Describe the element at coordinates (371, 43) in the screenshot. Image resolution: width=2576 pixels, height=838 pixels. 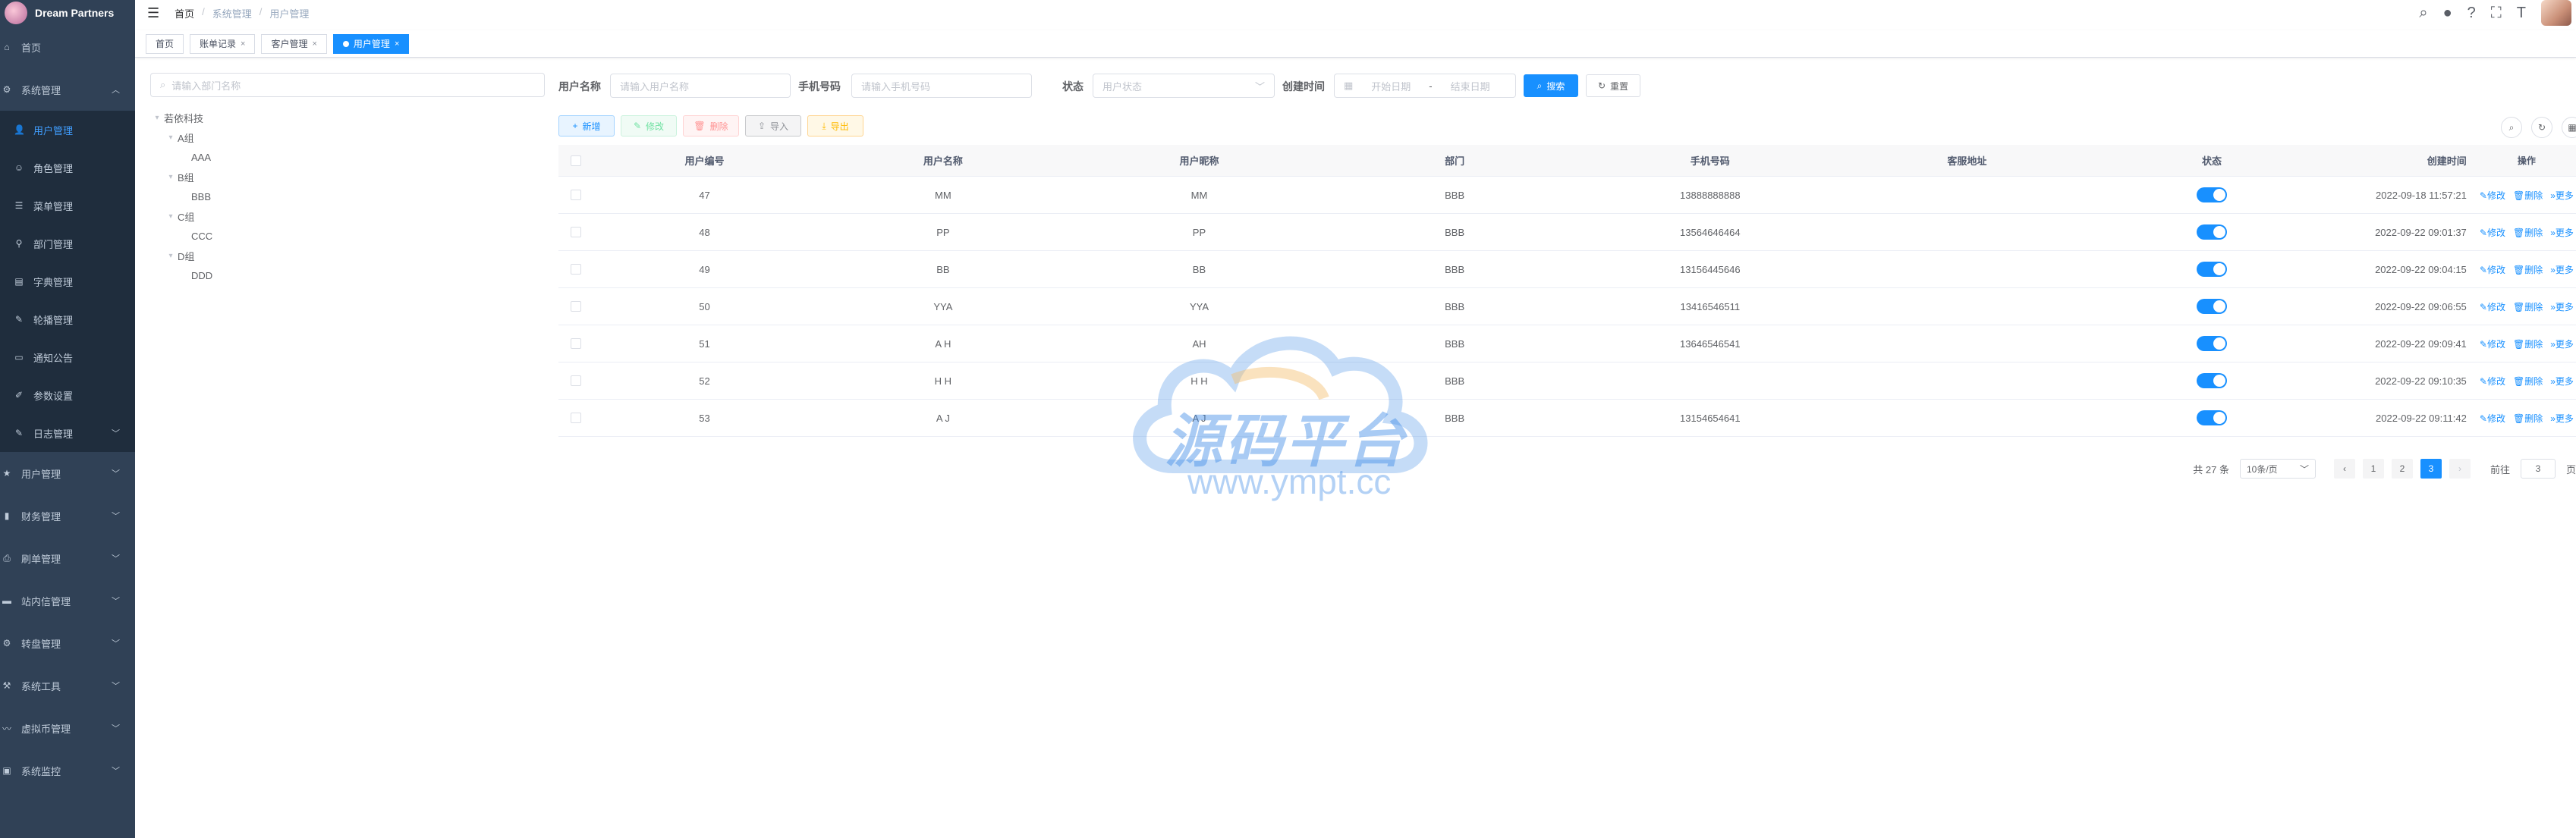
I see `tag-user-manage: 用户管理 ×` at that location.